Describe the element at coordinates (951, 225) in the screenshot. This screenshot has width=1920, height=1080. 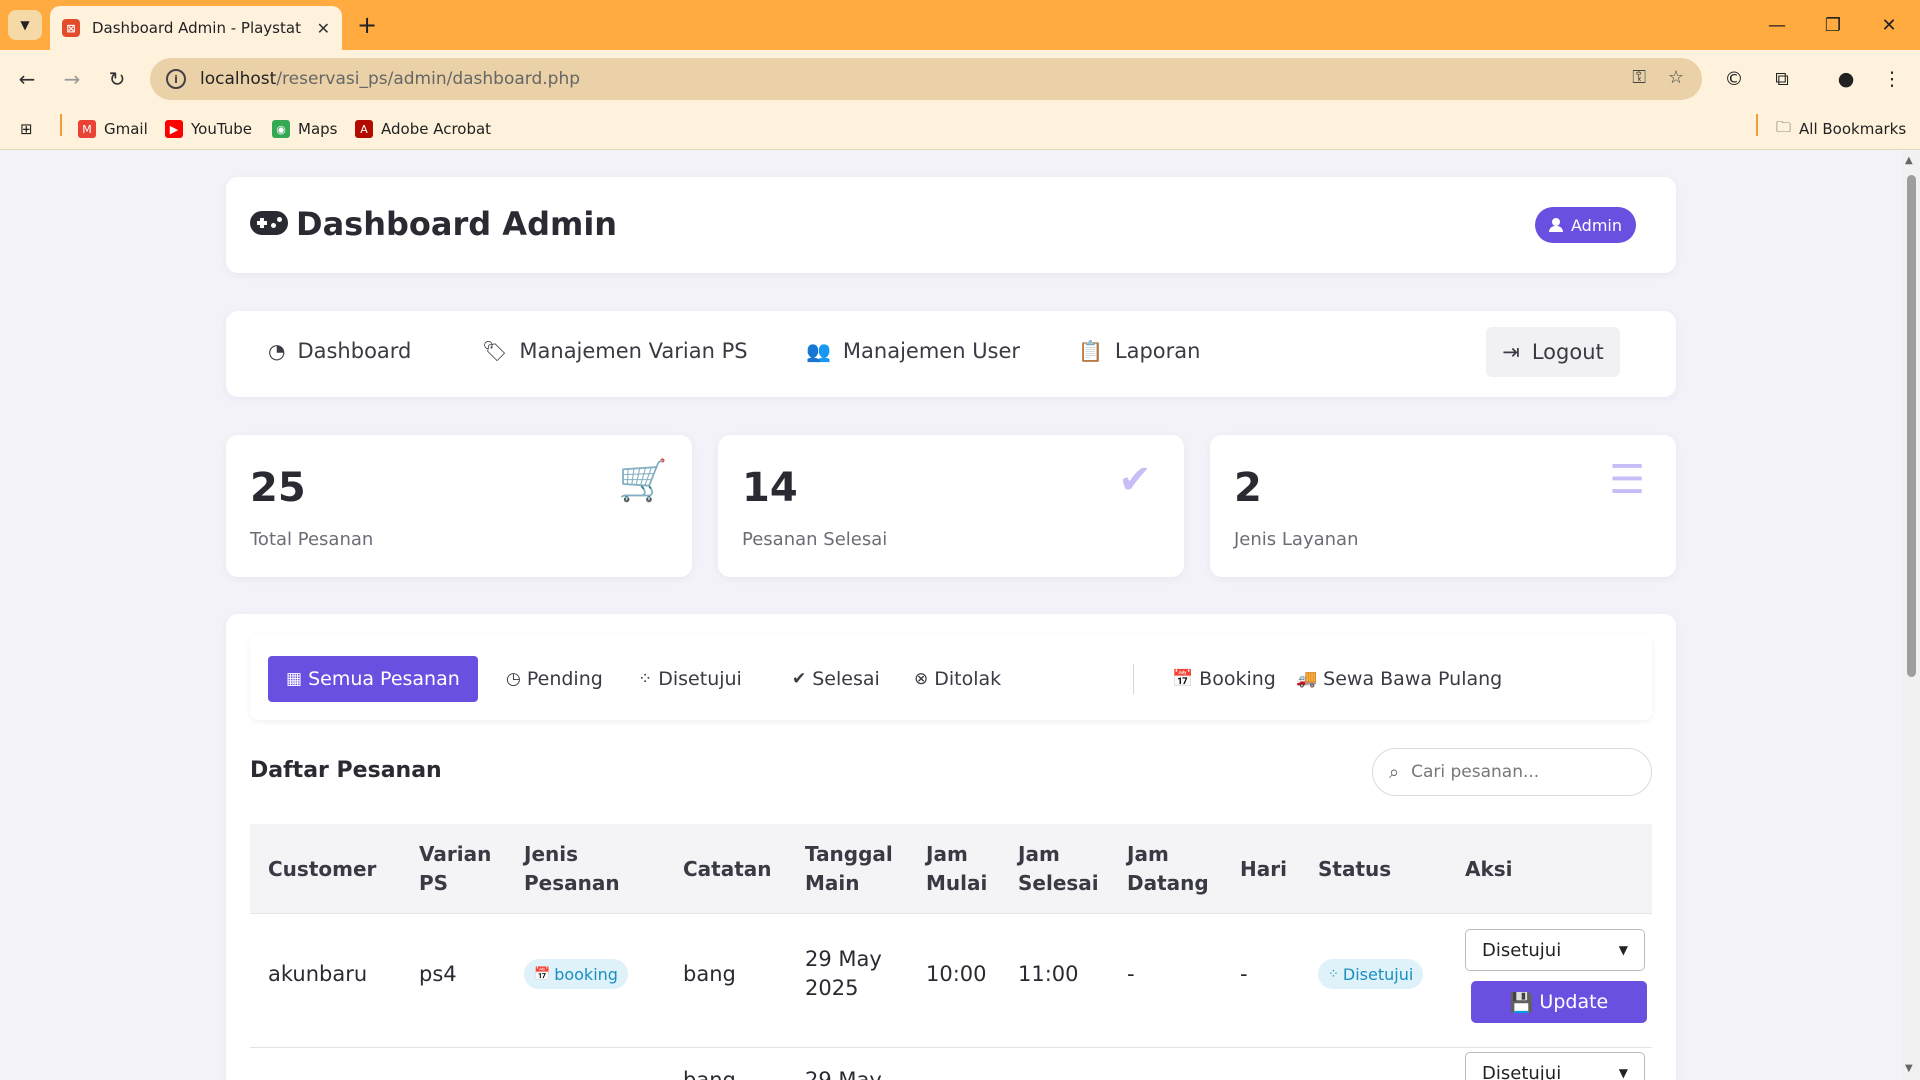
I see `header-card: Dashboard Admin Admin` at that location.